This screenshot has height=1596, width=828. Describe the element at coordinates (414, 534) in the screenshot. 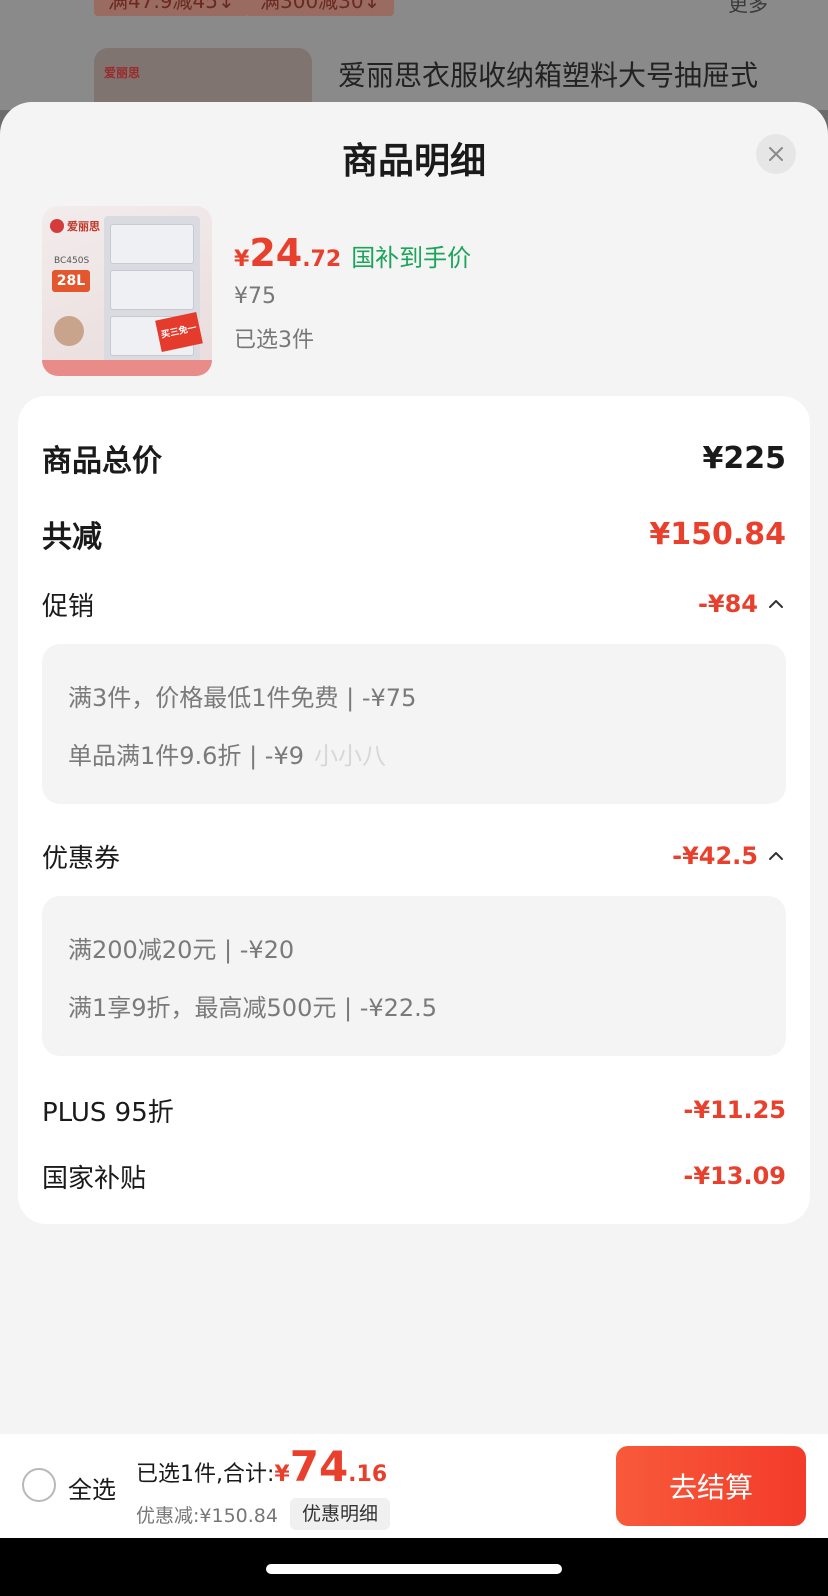

I see `total-reduction-row: 共减 ¥150.84` at that location.